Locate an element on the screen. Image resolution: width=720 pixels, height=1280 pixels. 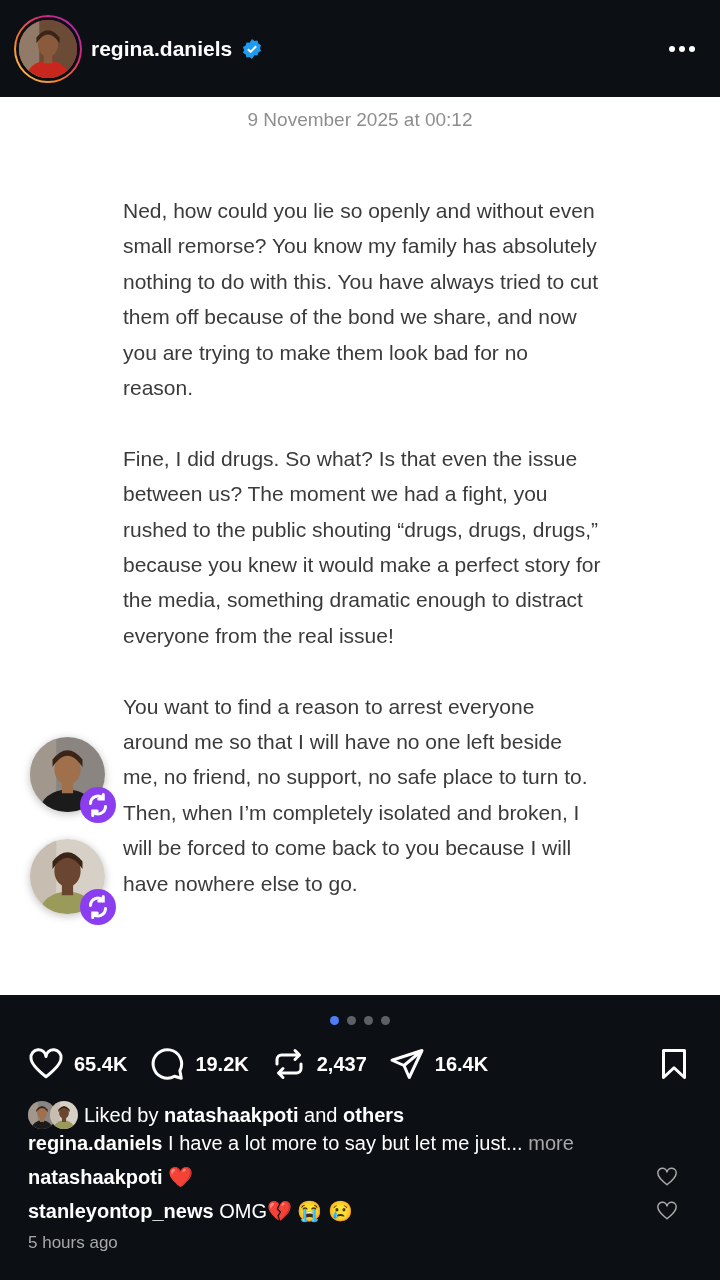
post-paragraph: Ned, how could you lie so openly and without even small remorse? You know my family has absolutely nothing to do with this. You have always tried to cut them off because of the bond we share, and now you are trying to make them look bad for no reason. is located at coordinates (361, 300).